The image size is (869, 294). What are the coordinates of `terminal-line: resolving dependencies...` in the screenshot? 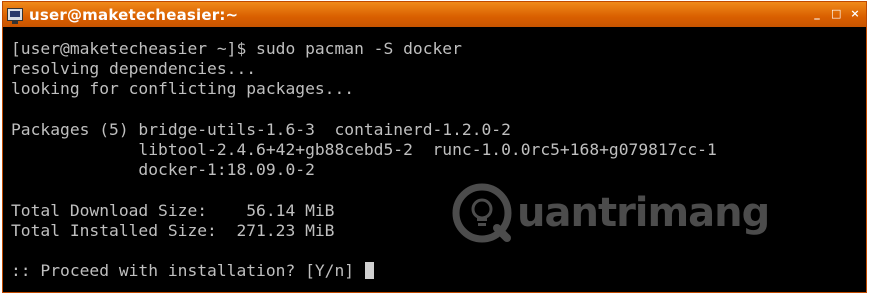 It's located at (134, 69).